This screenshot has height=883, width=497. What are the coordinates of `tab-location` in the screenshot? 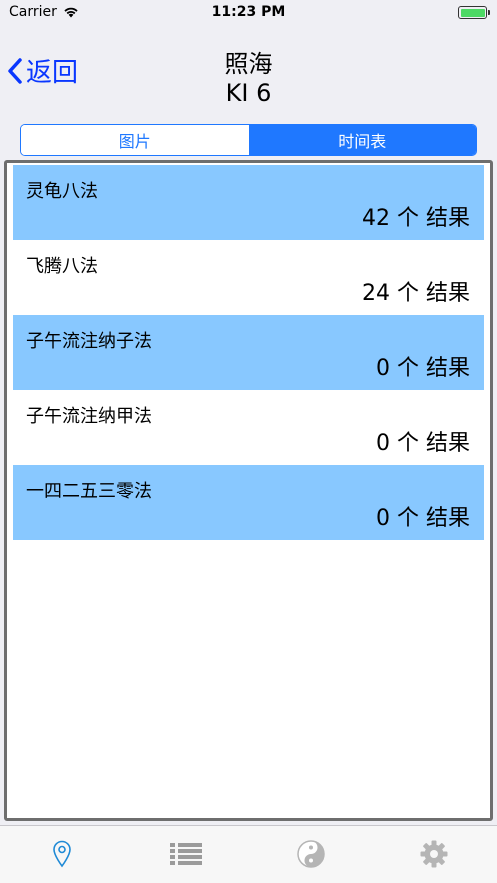 It's located at (62, 854).